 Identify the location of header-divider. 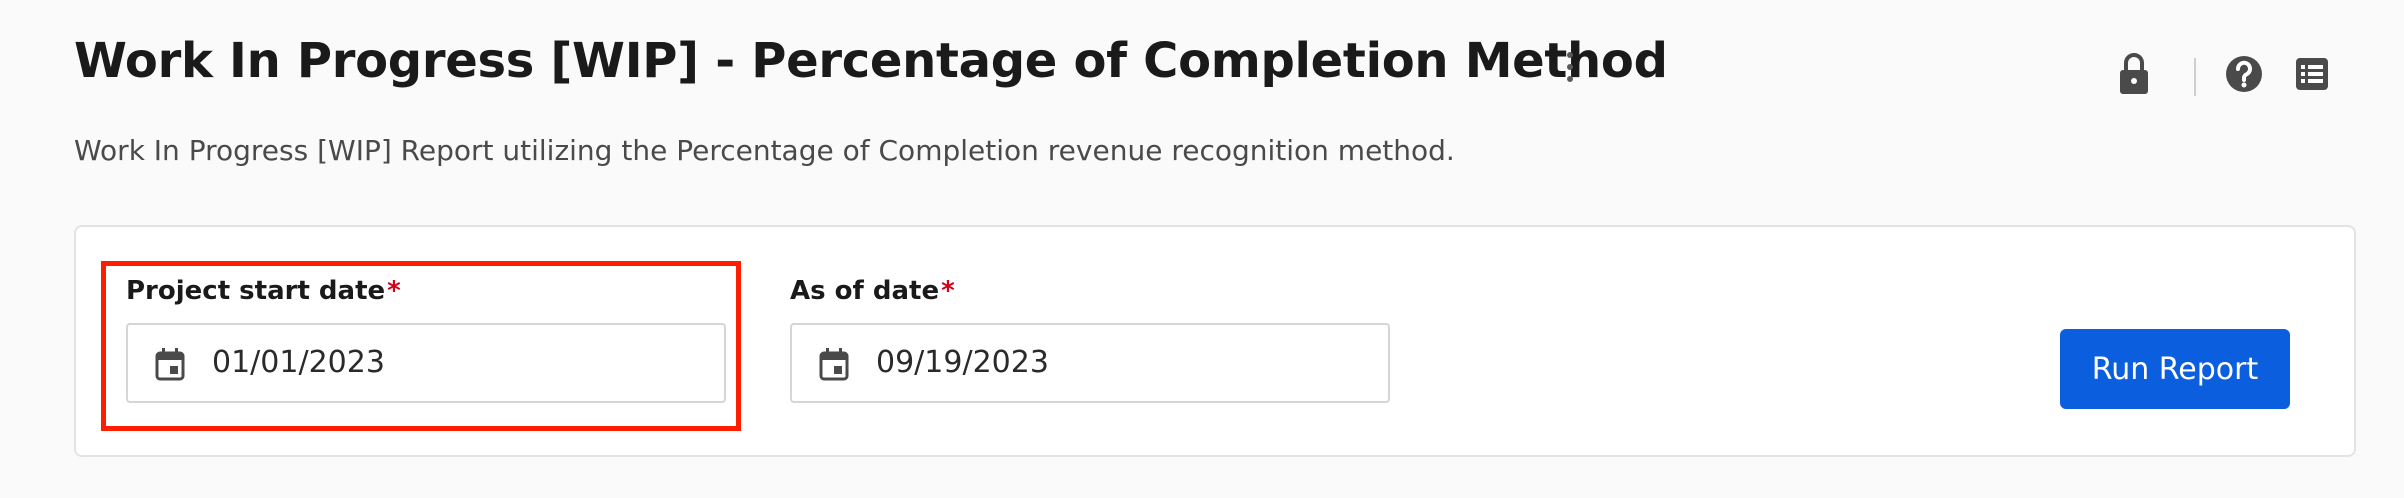
(2195, 77).